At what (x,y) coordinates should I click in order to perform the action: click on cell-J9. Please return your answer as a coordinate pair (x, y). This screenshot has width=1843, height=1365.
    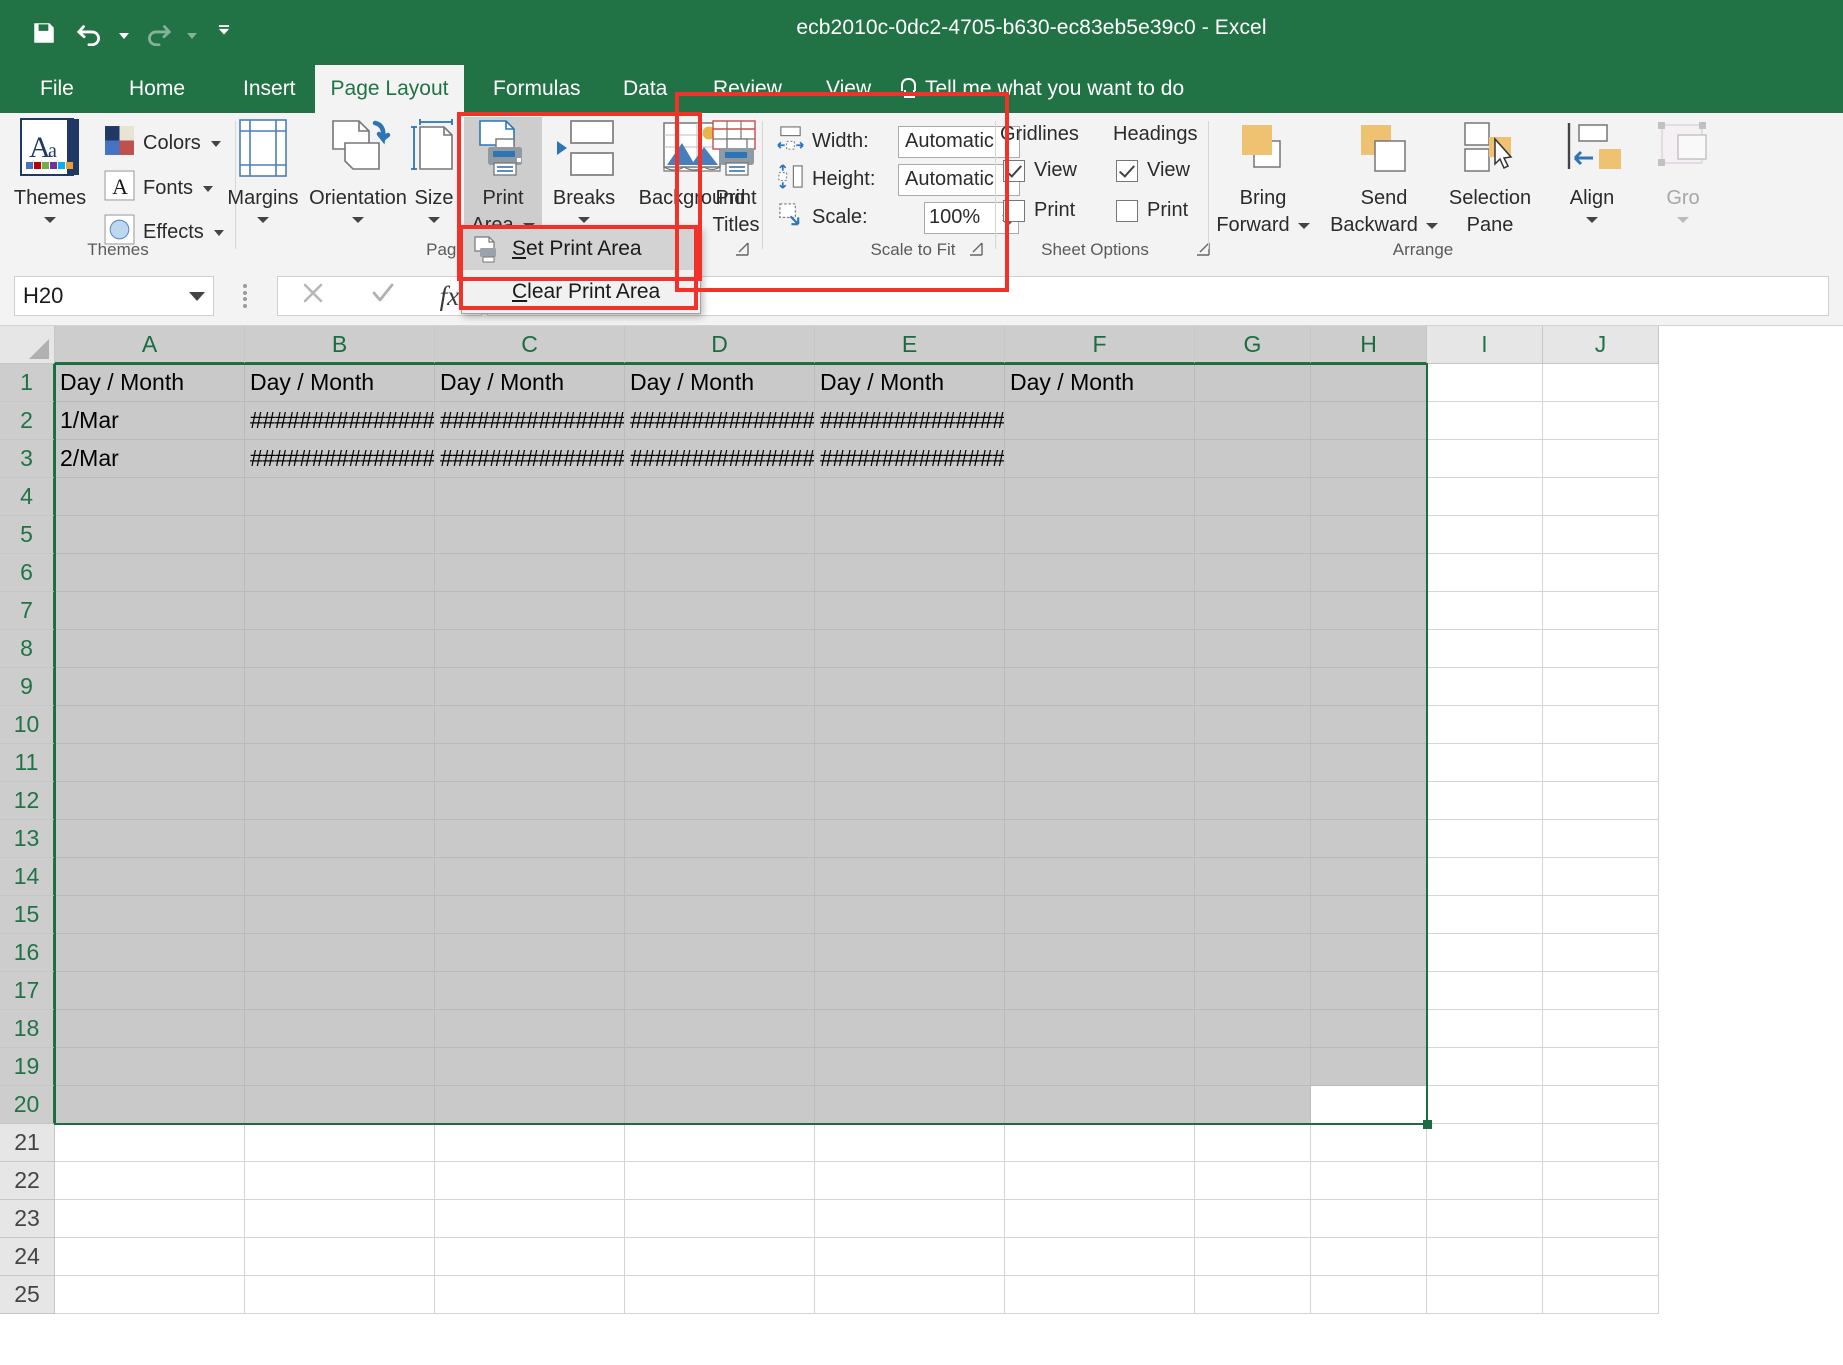
    Looking at the image, I should click on (1601, 687).